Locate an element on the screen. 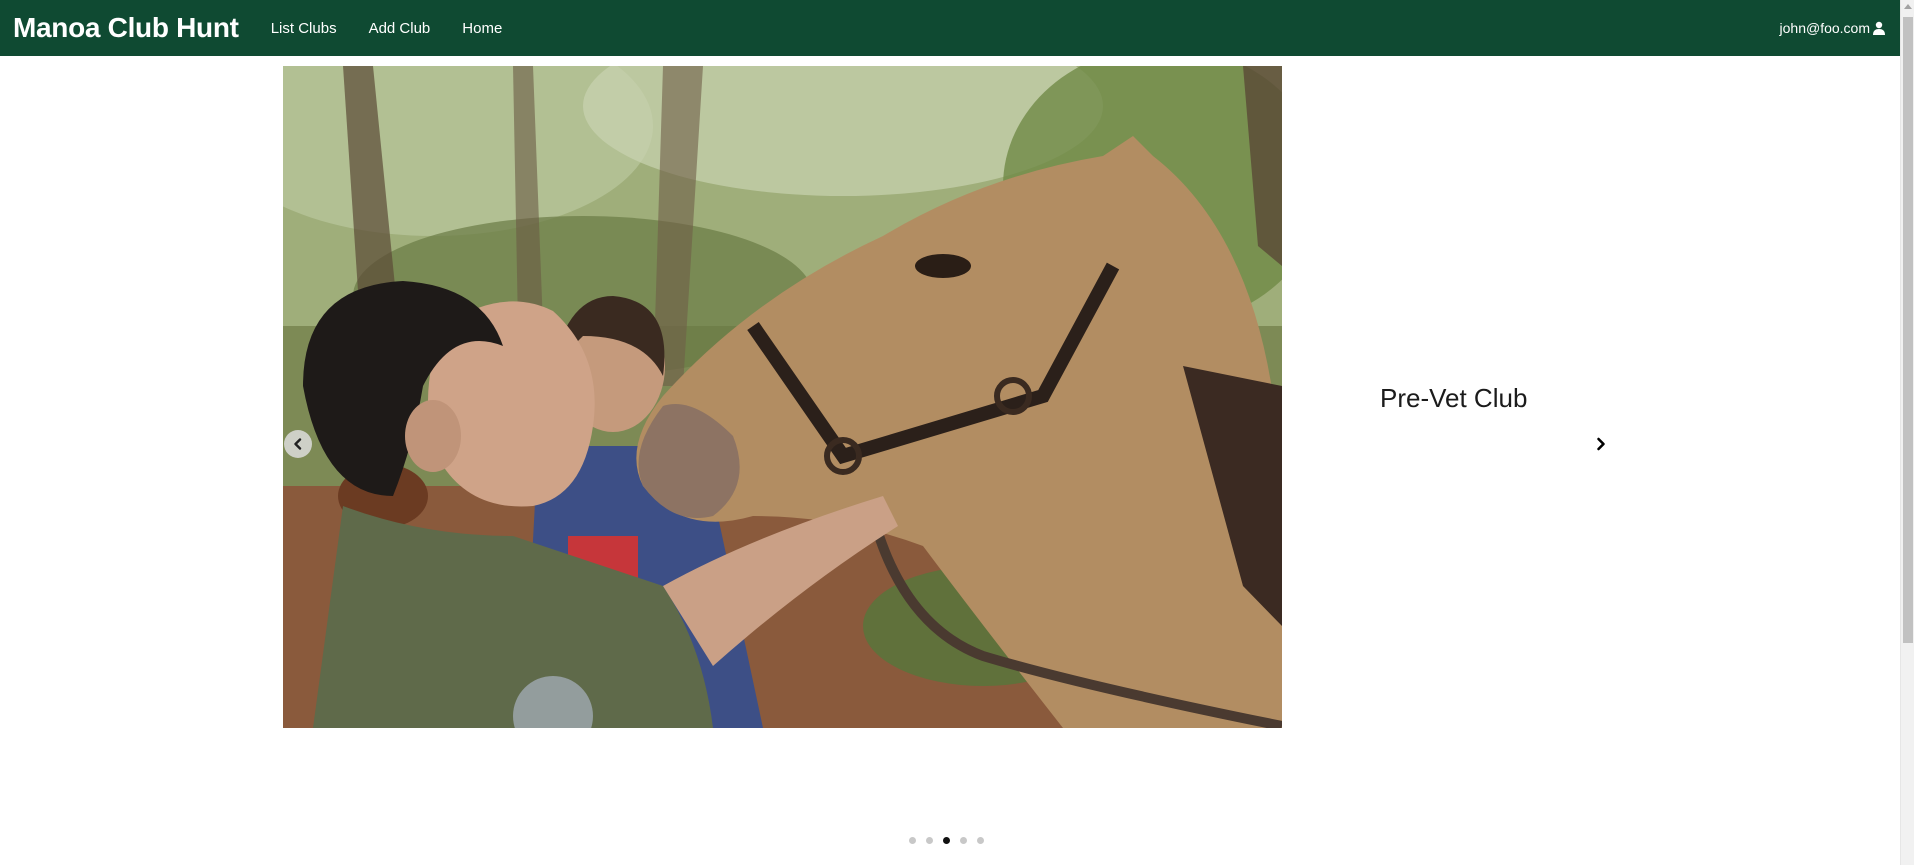 The width and height of the screenshot is (1914, 865). nav-link-add-club: Add Club is located at coordinates (400, 28).